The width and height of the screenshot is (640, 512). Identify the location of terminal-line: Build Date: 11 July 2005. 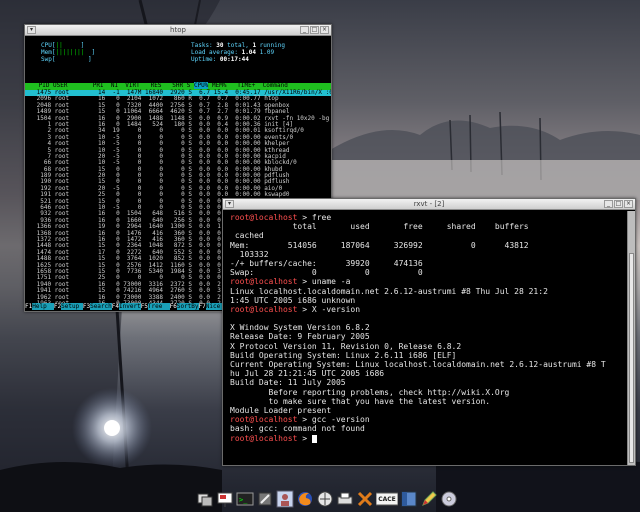
(428, 382).